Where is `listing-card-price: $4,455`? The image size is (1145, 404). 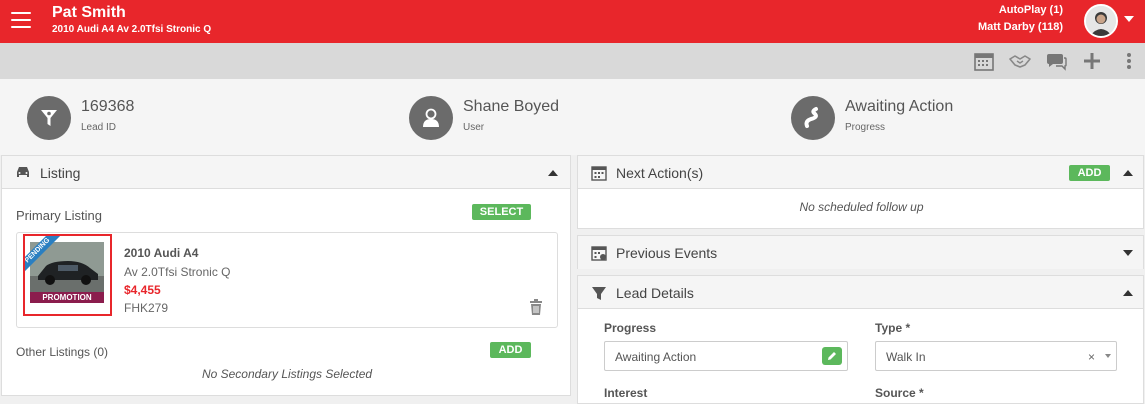 listing-card-price: $4,455 is located at coordinates (142, 290).